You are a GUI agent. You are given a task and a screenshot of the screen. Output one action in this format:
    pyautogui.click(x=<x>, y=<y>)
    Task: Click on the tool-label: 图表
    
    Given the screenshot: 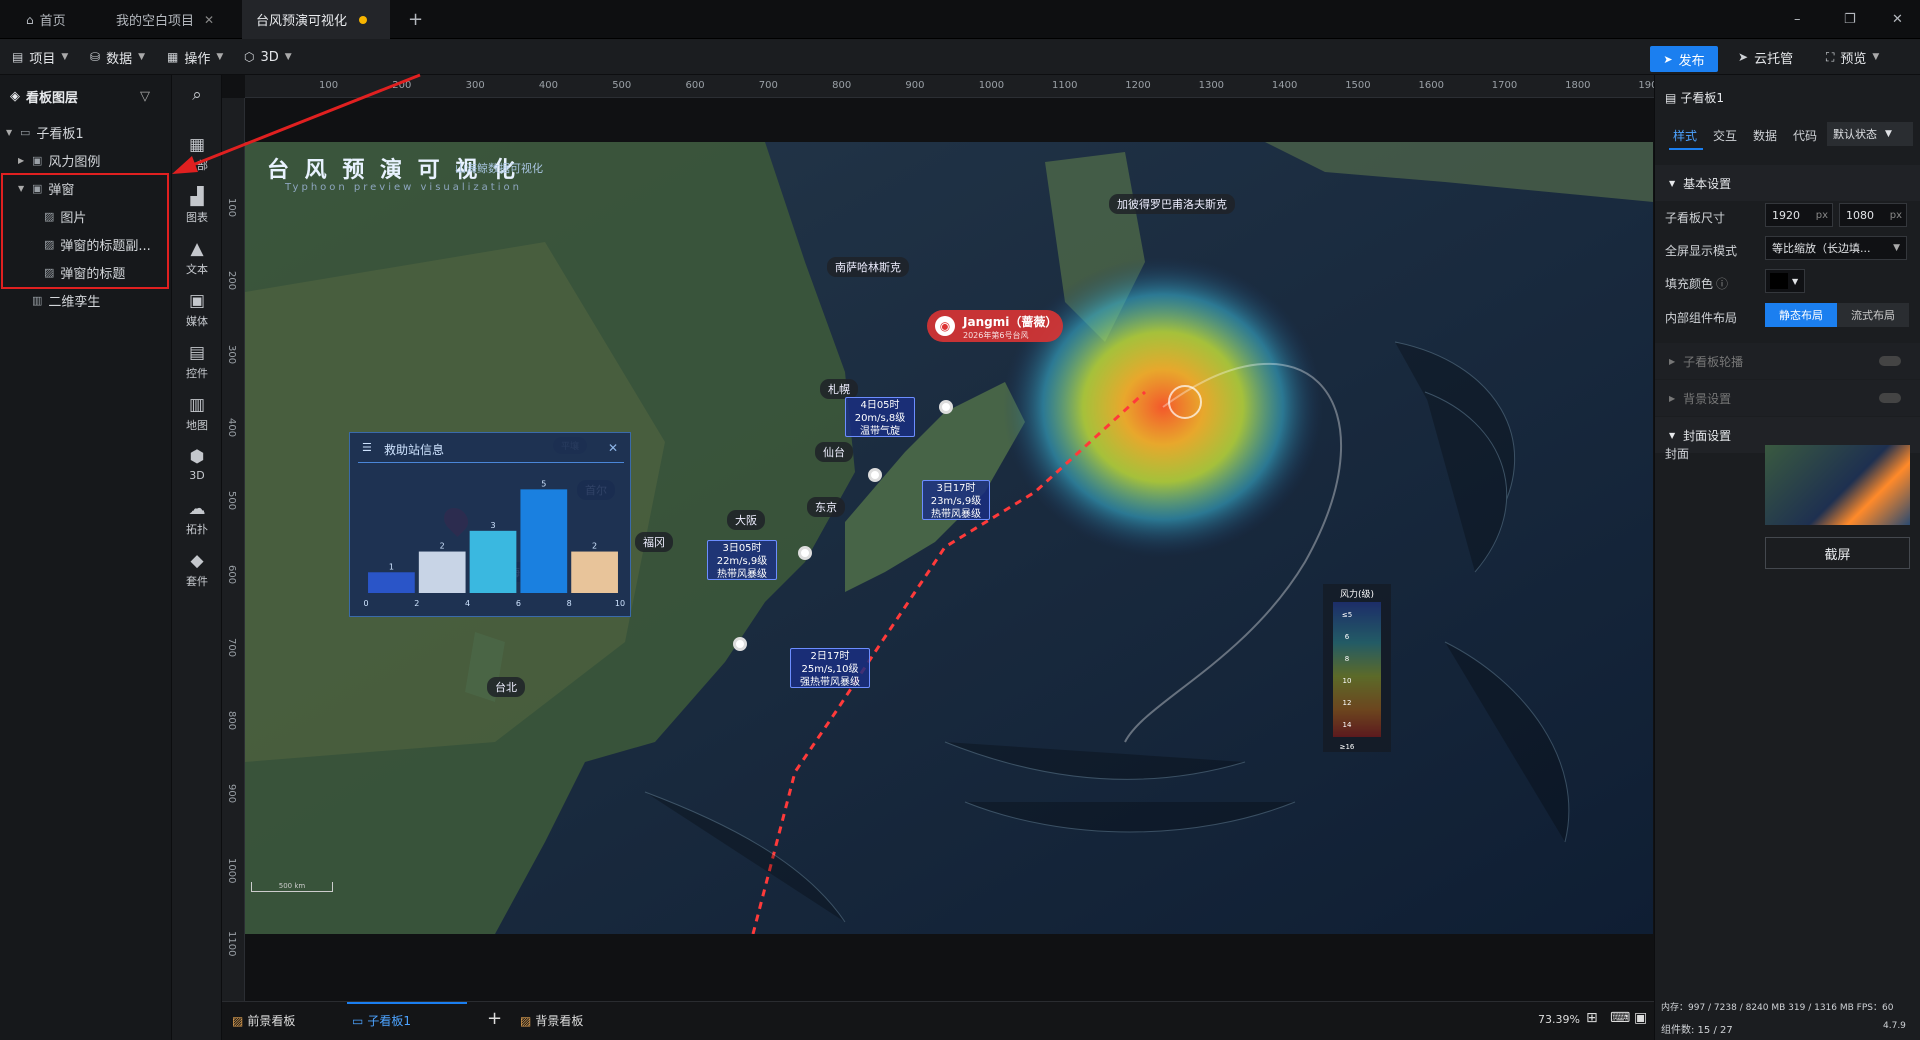 What is the action you would take?
    pyautogui.click(x=197, y=217)
    